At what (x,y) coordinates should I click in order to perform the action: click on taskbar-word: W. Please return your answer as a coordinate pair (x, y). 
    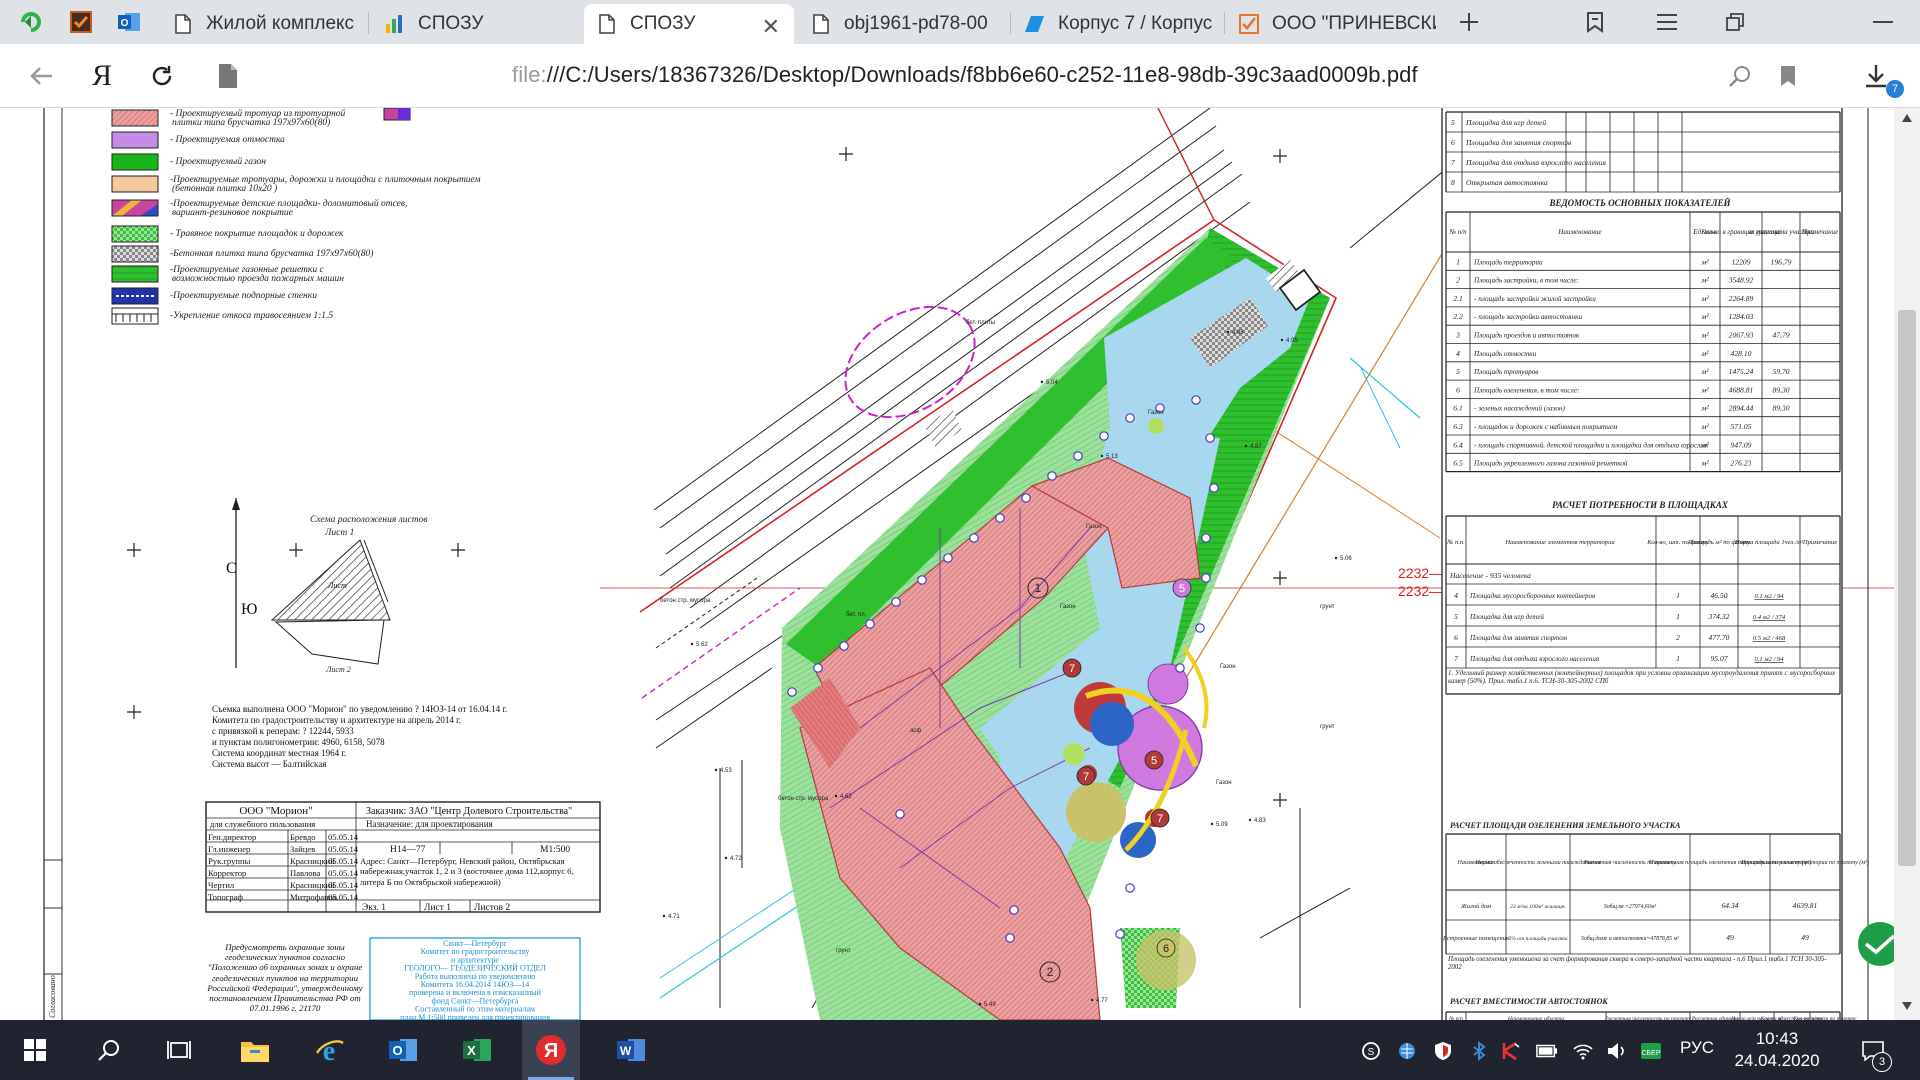
    Looking at the image, I should click on (631, 1050).